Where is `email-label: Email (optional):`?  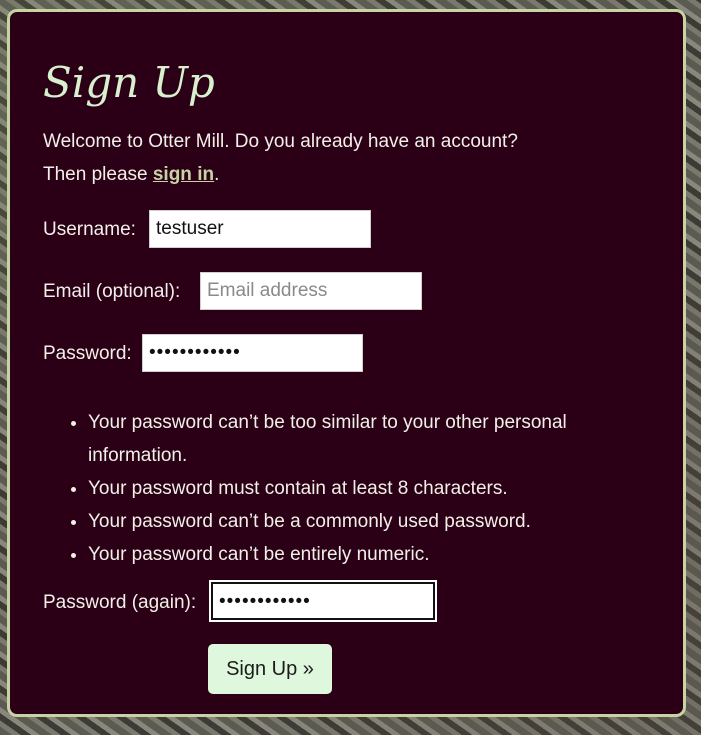
email-label: Email (optional): is located at coordinates (112, 291).